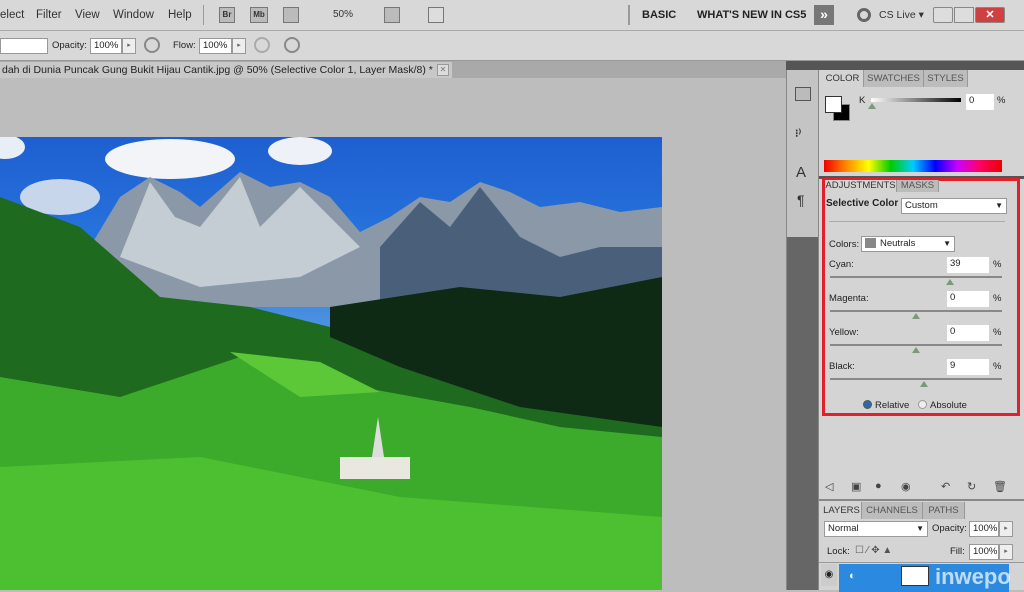  I want to click on magenta-unit: %, so click(997, 298).